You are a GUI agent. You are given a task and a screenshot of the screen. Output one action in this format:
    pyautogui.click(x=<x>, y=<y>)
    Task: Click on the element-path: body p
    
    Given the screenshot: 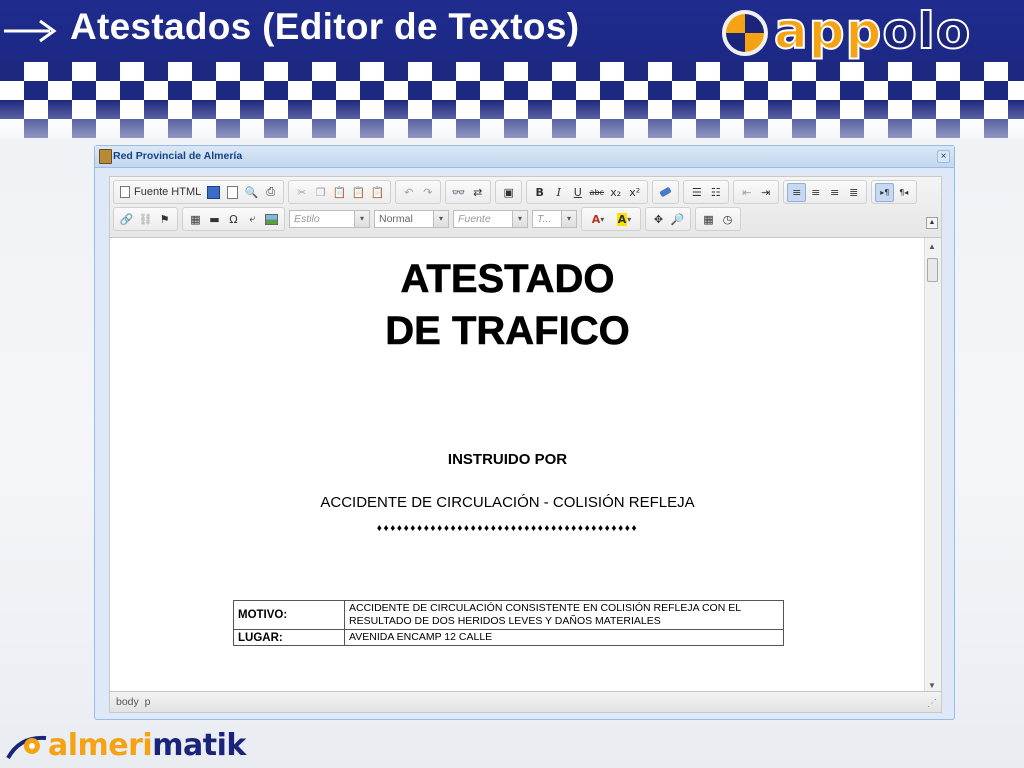 What is the action you would take?
    pyautogui.click(x=133, y=702)
    